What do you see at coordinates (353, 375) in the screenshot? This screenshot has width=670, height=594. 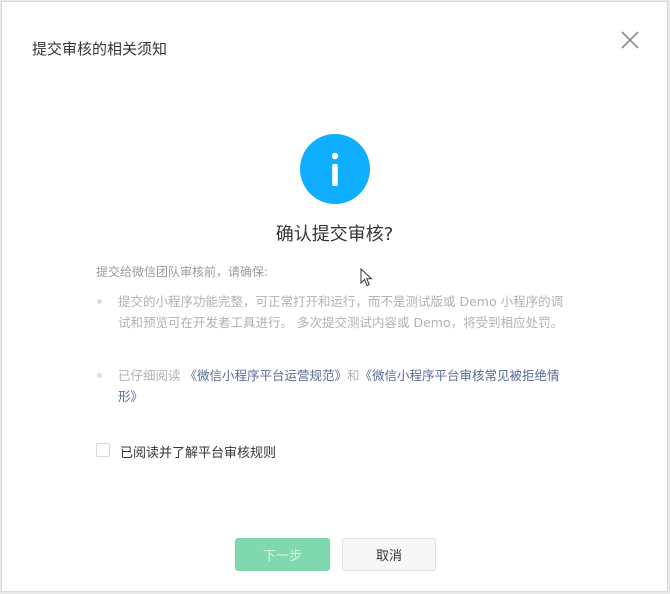 I see `rules-and: 和` at bounding box center [353, 375].